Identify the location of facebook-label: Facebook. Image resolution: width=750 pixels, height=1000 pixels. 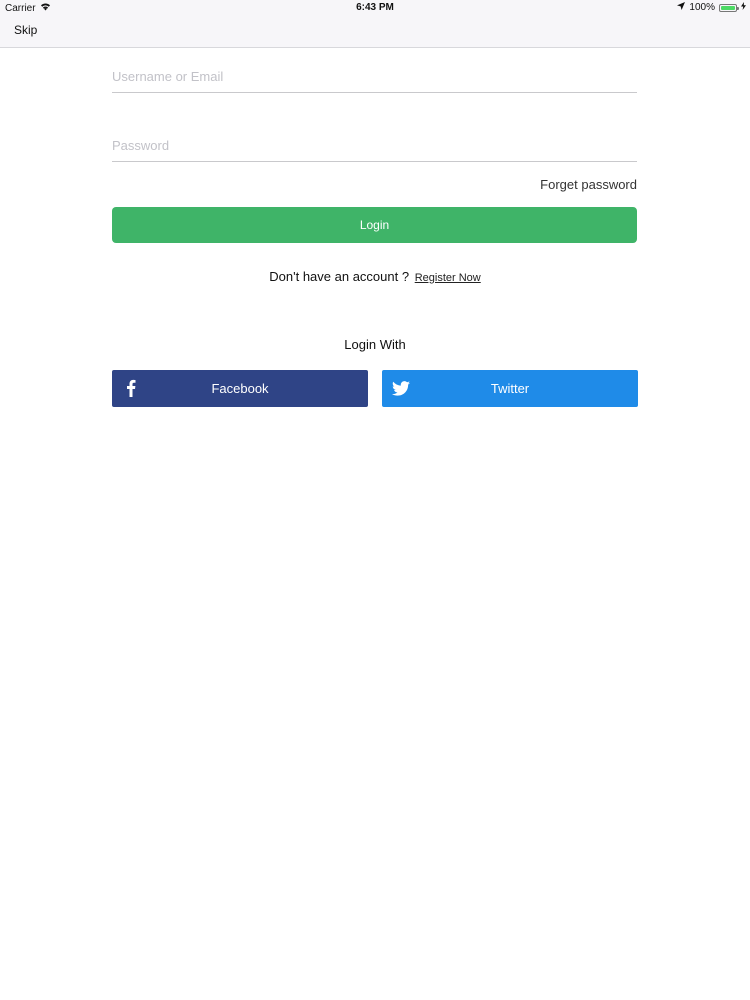
(240, 388).